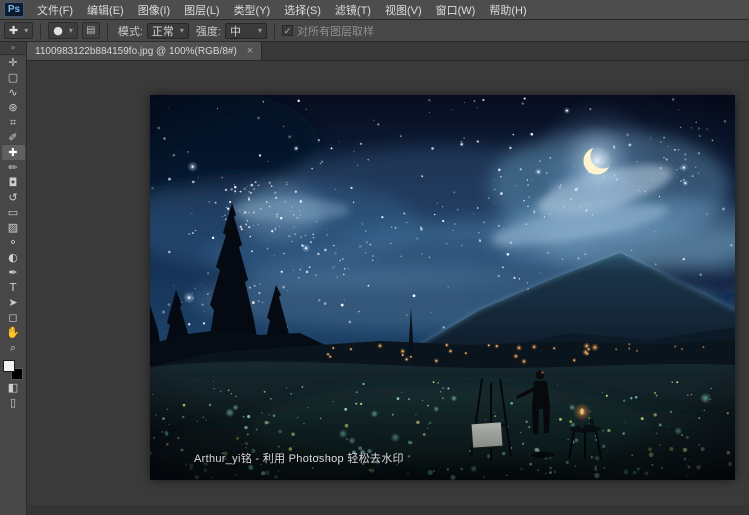 The image size is (749, 515). What do you see at coordinates (13, 48) in the screenshot?
I see `collapse-tools-button: »` at bounding box center [13, 48].